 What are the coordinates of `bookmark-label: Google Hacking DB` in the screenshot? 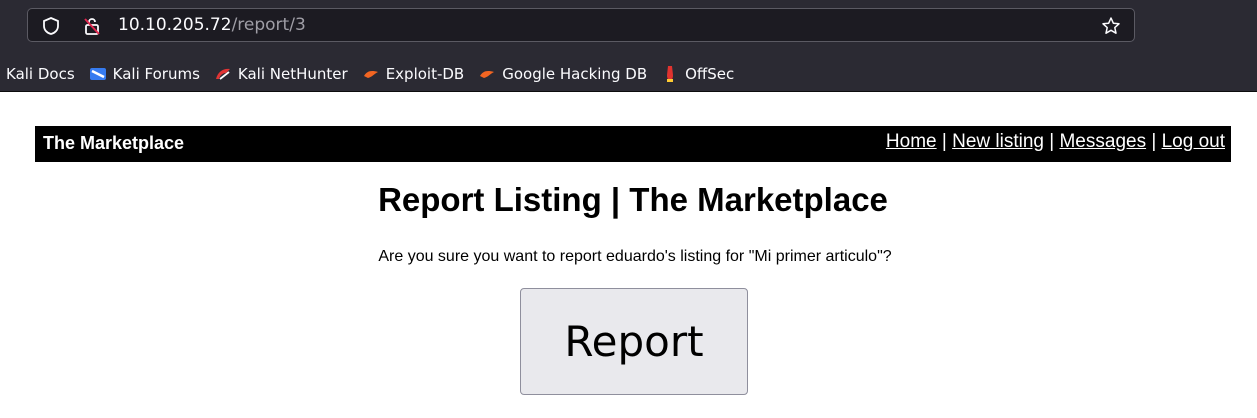 It's located at (575, 73).